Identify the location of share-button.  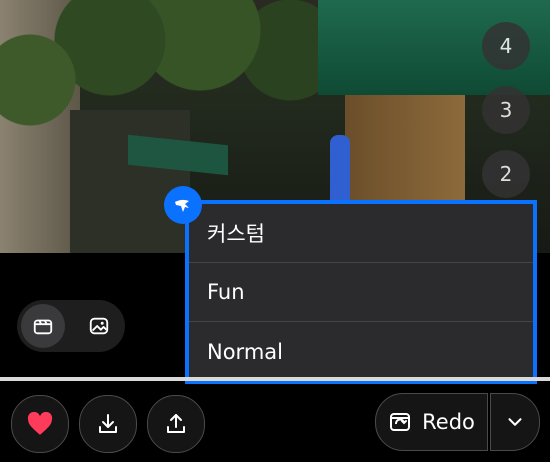
(176, 424).